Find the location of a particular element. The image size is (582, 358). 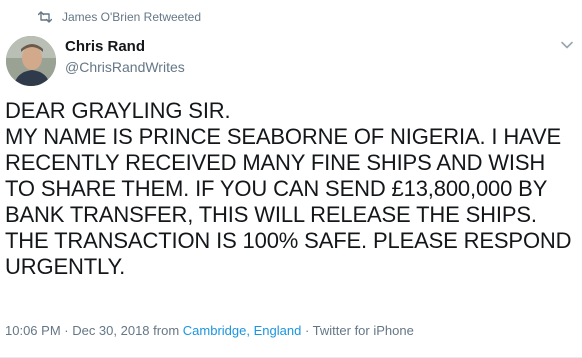

meta-from: from is located at coordinates (166, 330).